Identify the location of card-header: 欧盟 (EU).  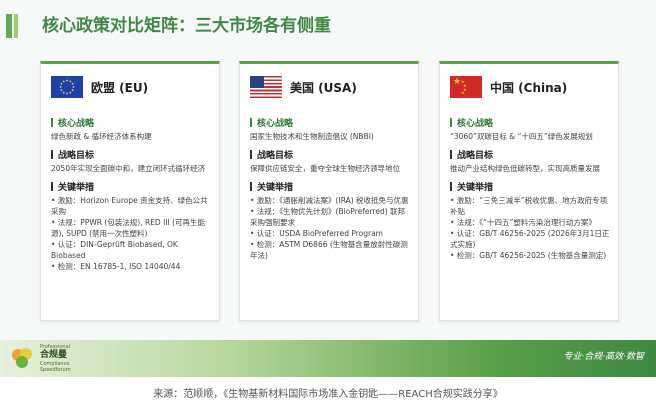
(130, 87).